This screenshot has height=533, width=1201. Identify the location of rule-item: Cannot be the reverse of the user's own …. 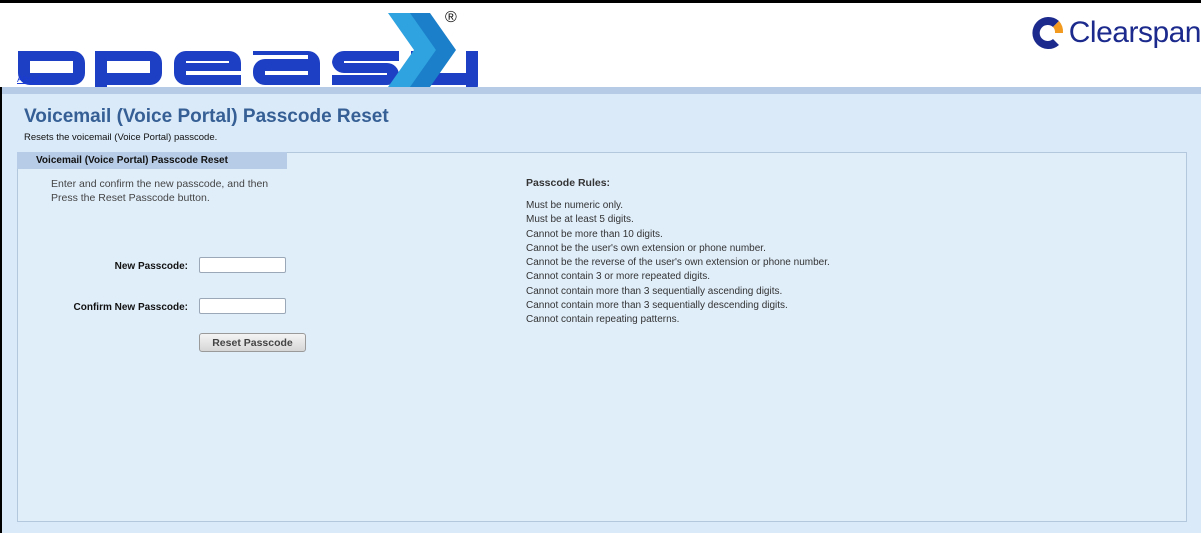
(678, 263).